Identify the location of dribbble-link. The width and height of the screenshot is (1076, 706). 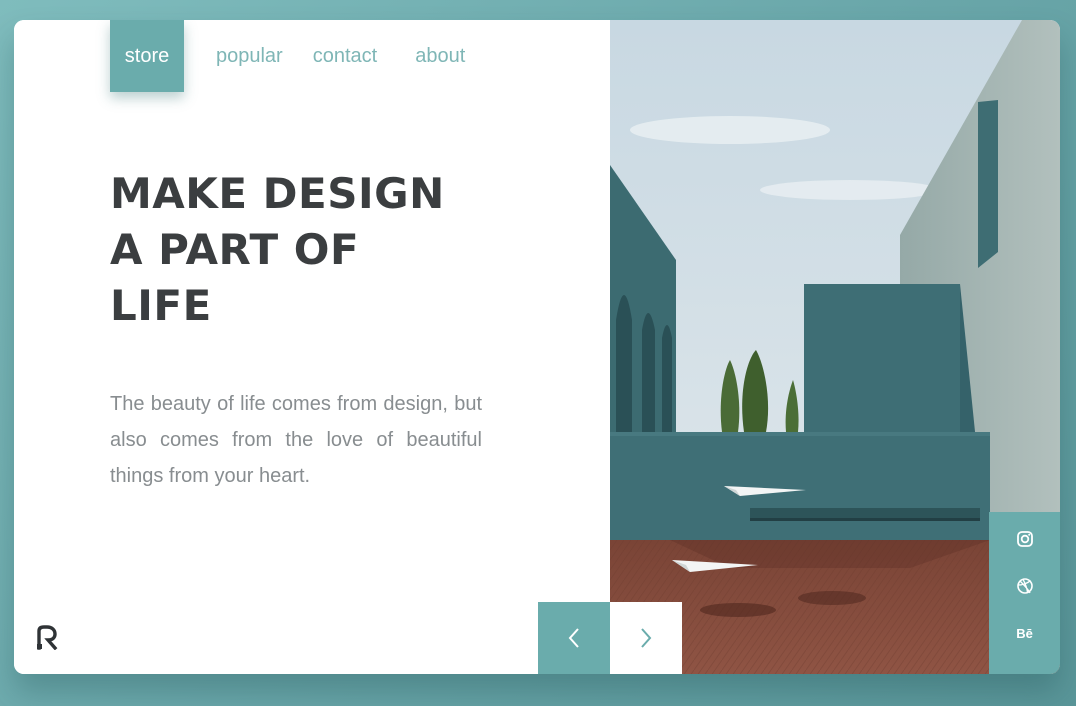
(1024, 586).